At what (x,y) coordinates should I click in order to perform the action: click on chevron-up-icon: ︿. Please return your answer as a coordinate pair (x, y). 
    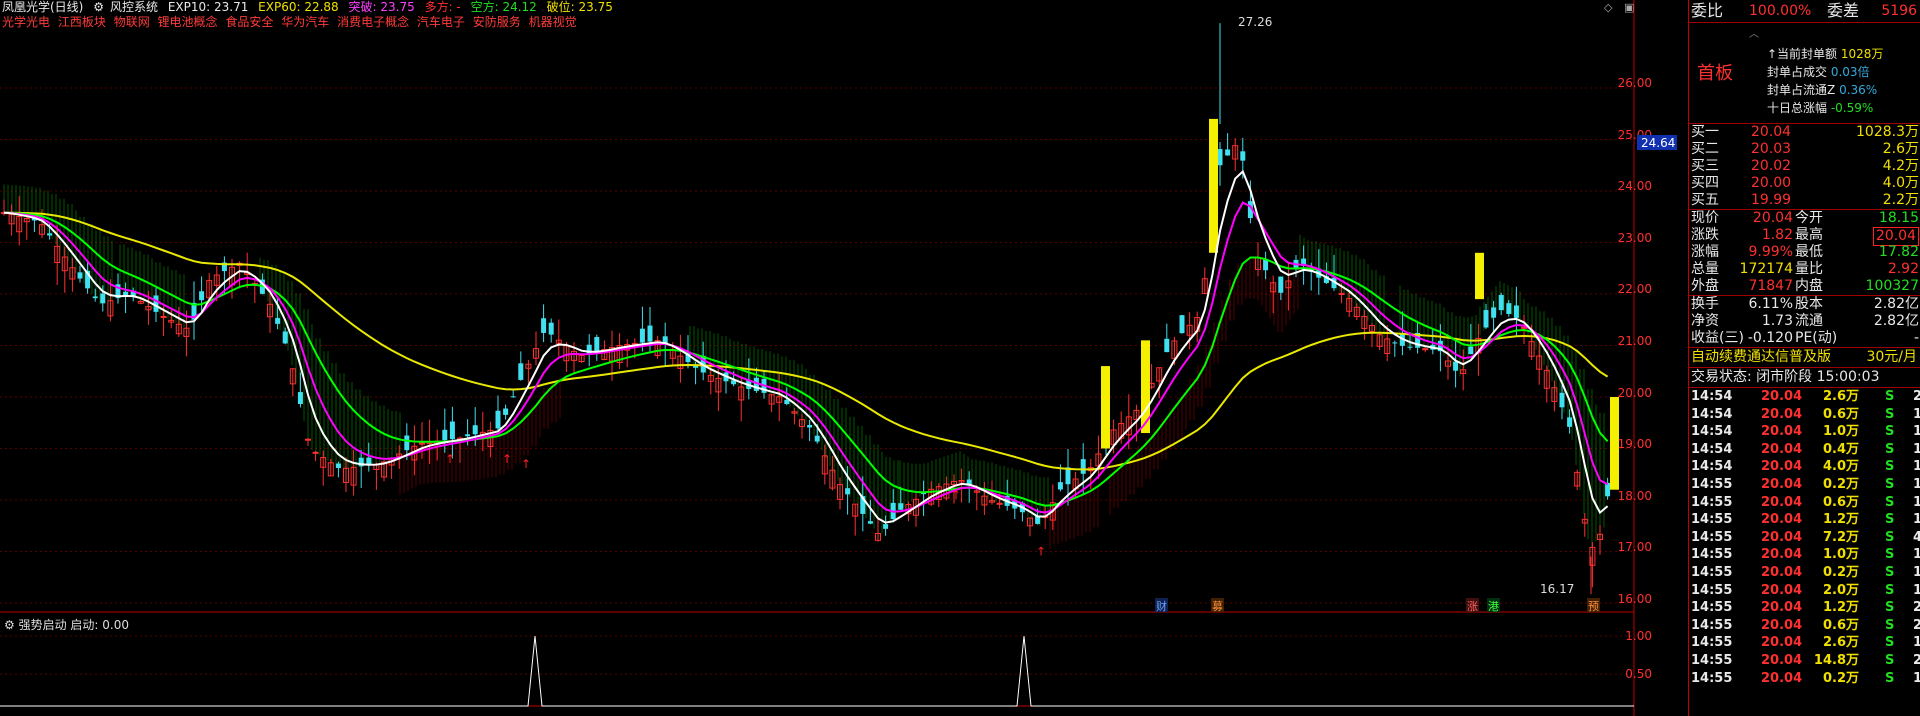
    Looking at the image, I should click on (1754, 32).